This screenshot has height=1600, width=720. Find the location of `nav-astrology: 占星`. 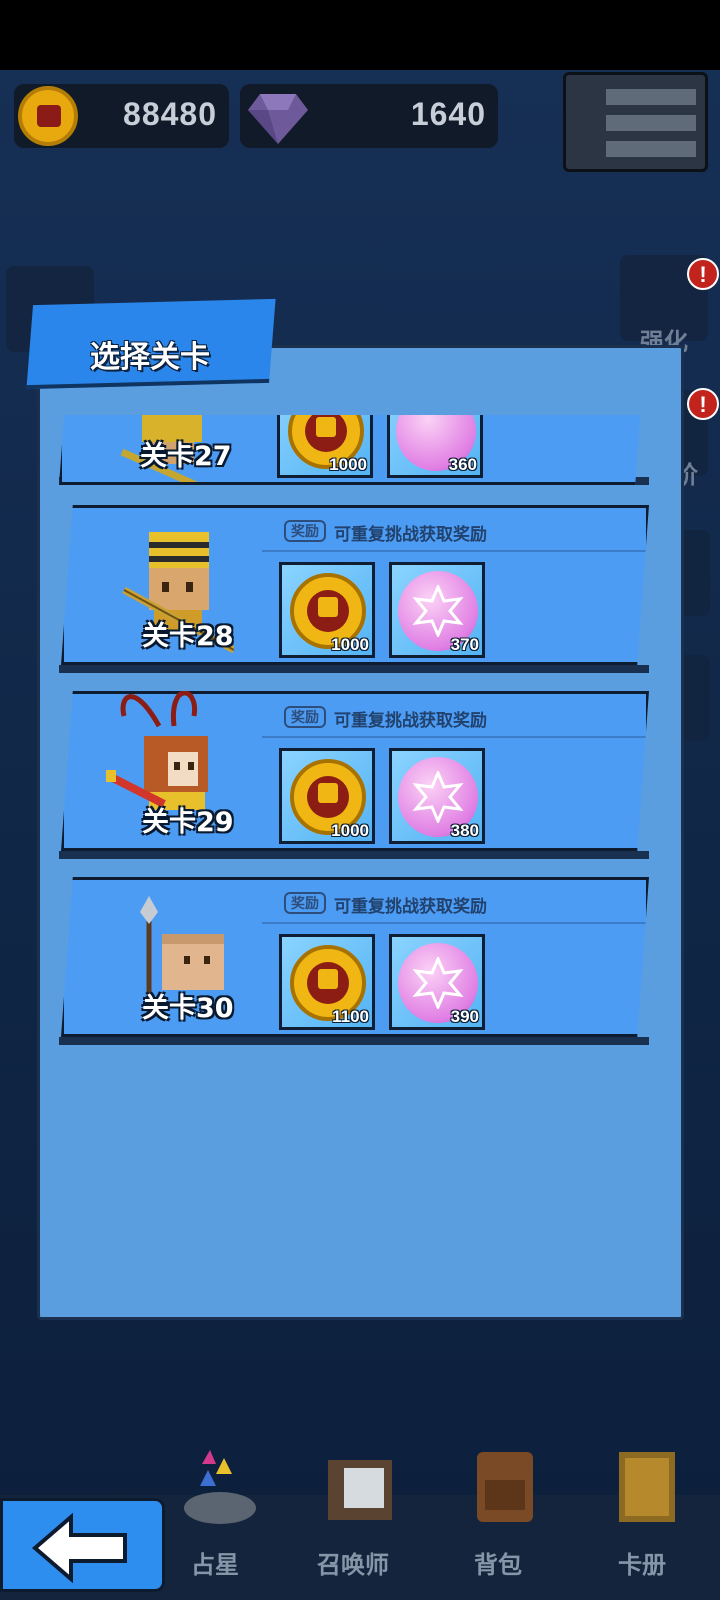

nav-astrology: 占星 is located at coordinates (215, 1520).